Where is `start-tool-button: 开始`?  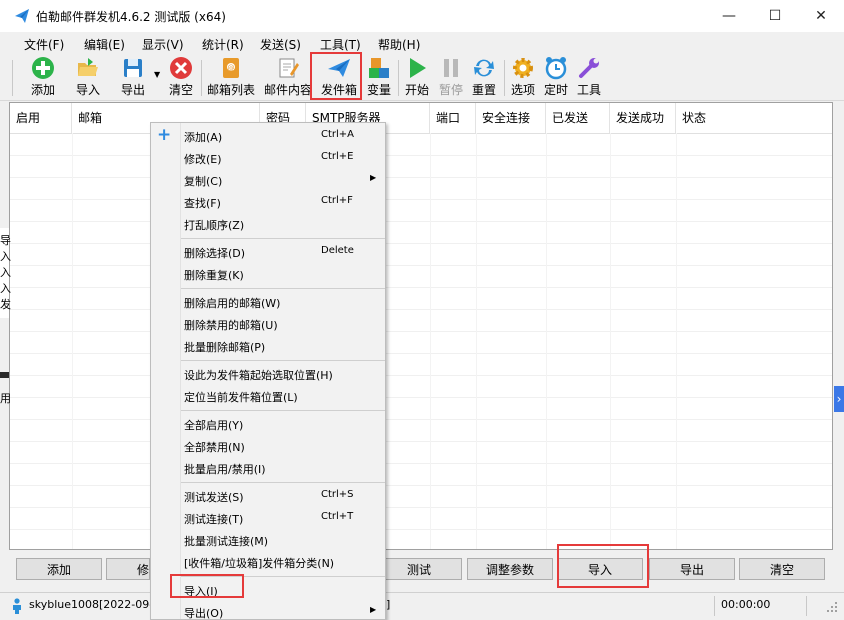
start-tool-button: 开始 is located at coordinates (417, 77).